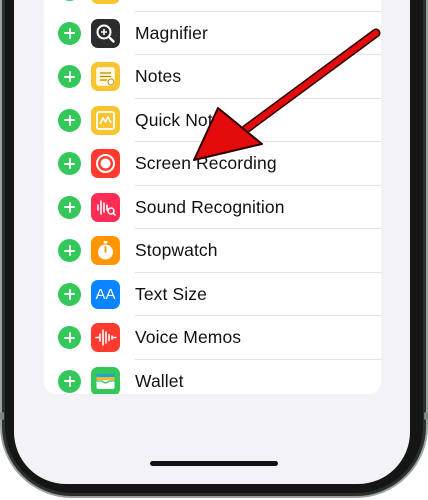 Image resolution: width=428 pixels, height=500 pixels. Describe the element at coordinates (105, 77) in the screenshot. I see `notes-icon` at that location.